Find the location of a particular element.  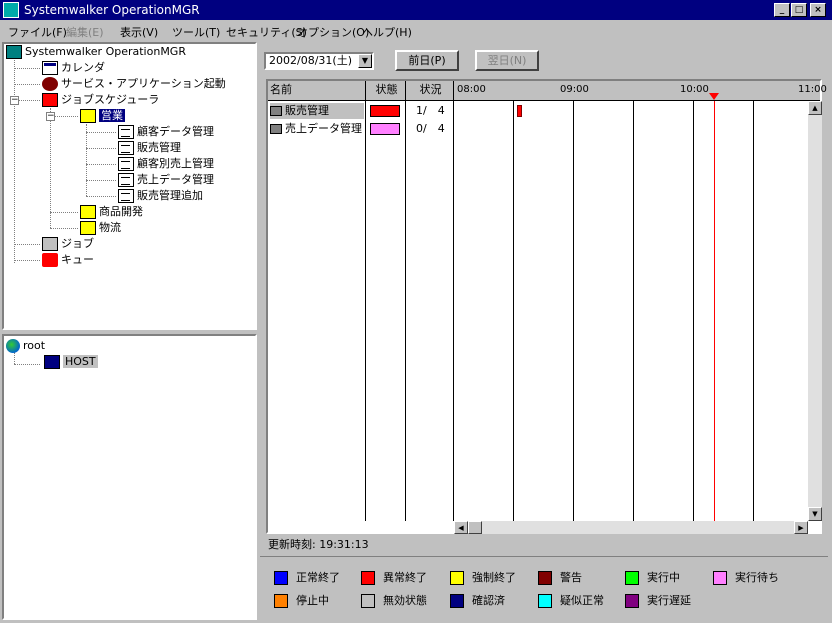

queue-icon is located at coordinates (50, 260).